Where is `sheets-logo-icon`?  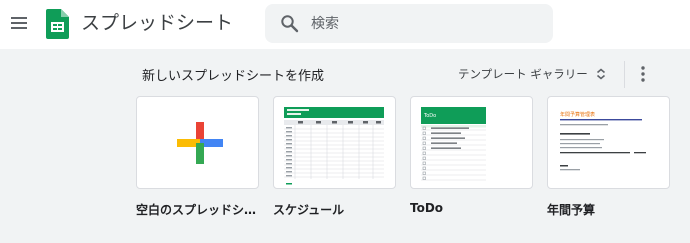
sheets-logo-icon is located at coordinates (57, 24).